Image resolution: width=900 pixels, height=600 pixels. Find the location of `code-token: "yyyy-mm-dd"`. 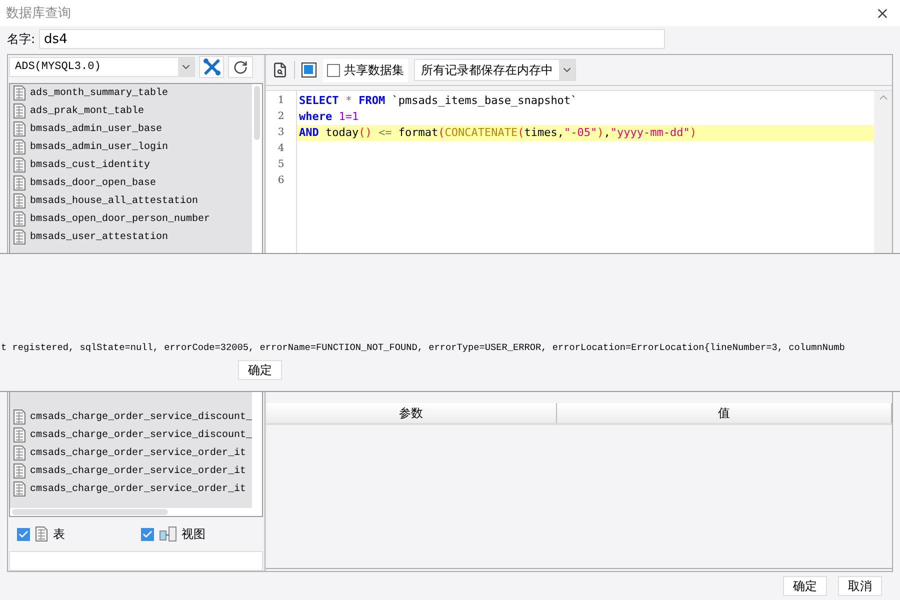

code-token: "yyyy-mm-dd" is located at coordinates (650, 132).